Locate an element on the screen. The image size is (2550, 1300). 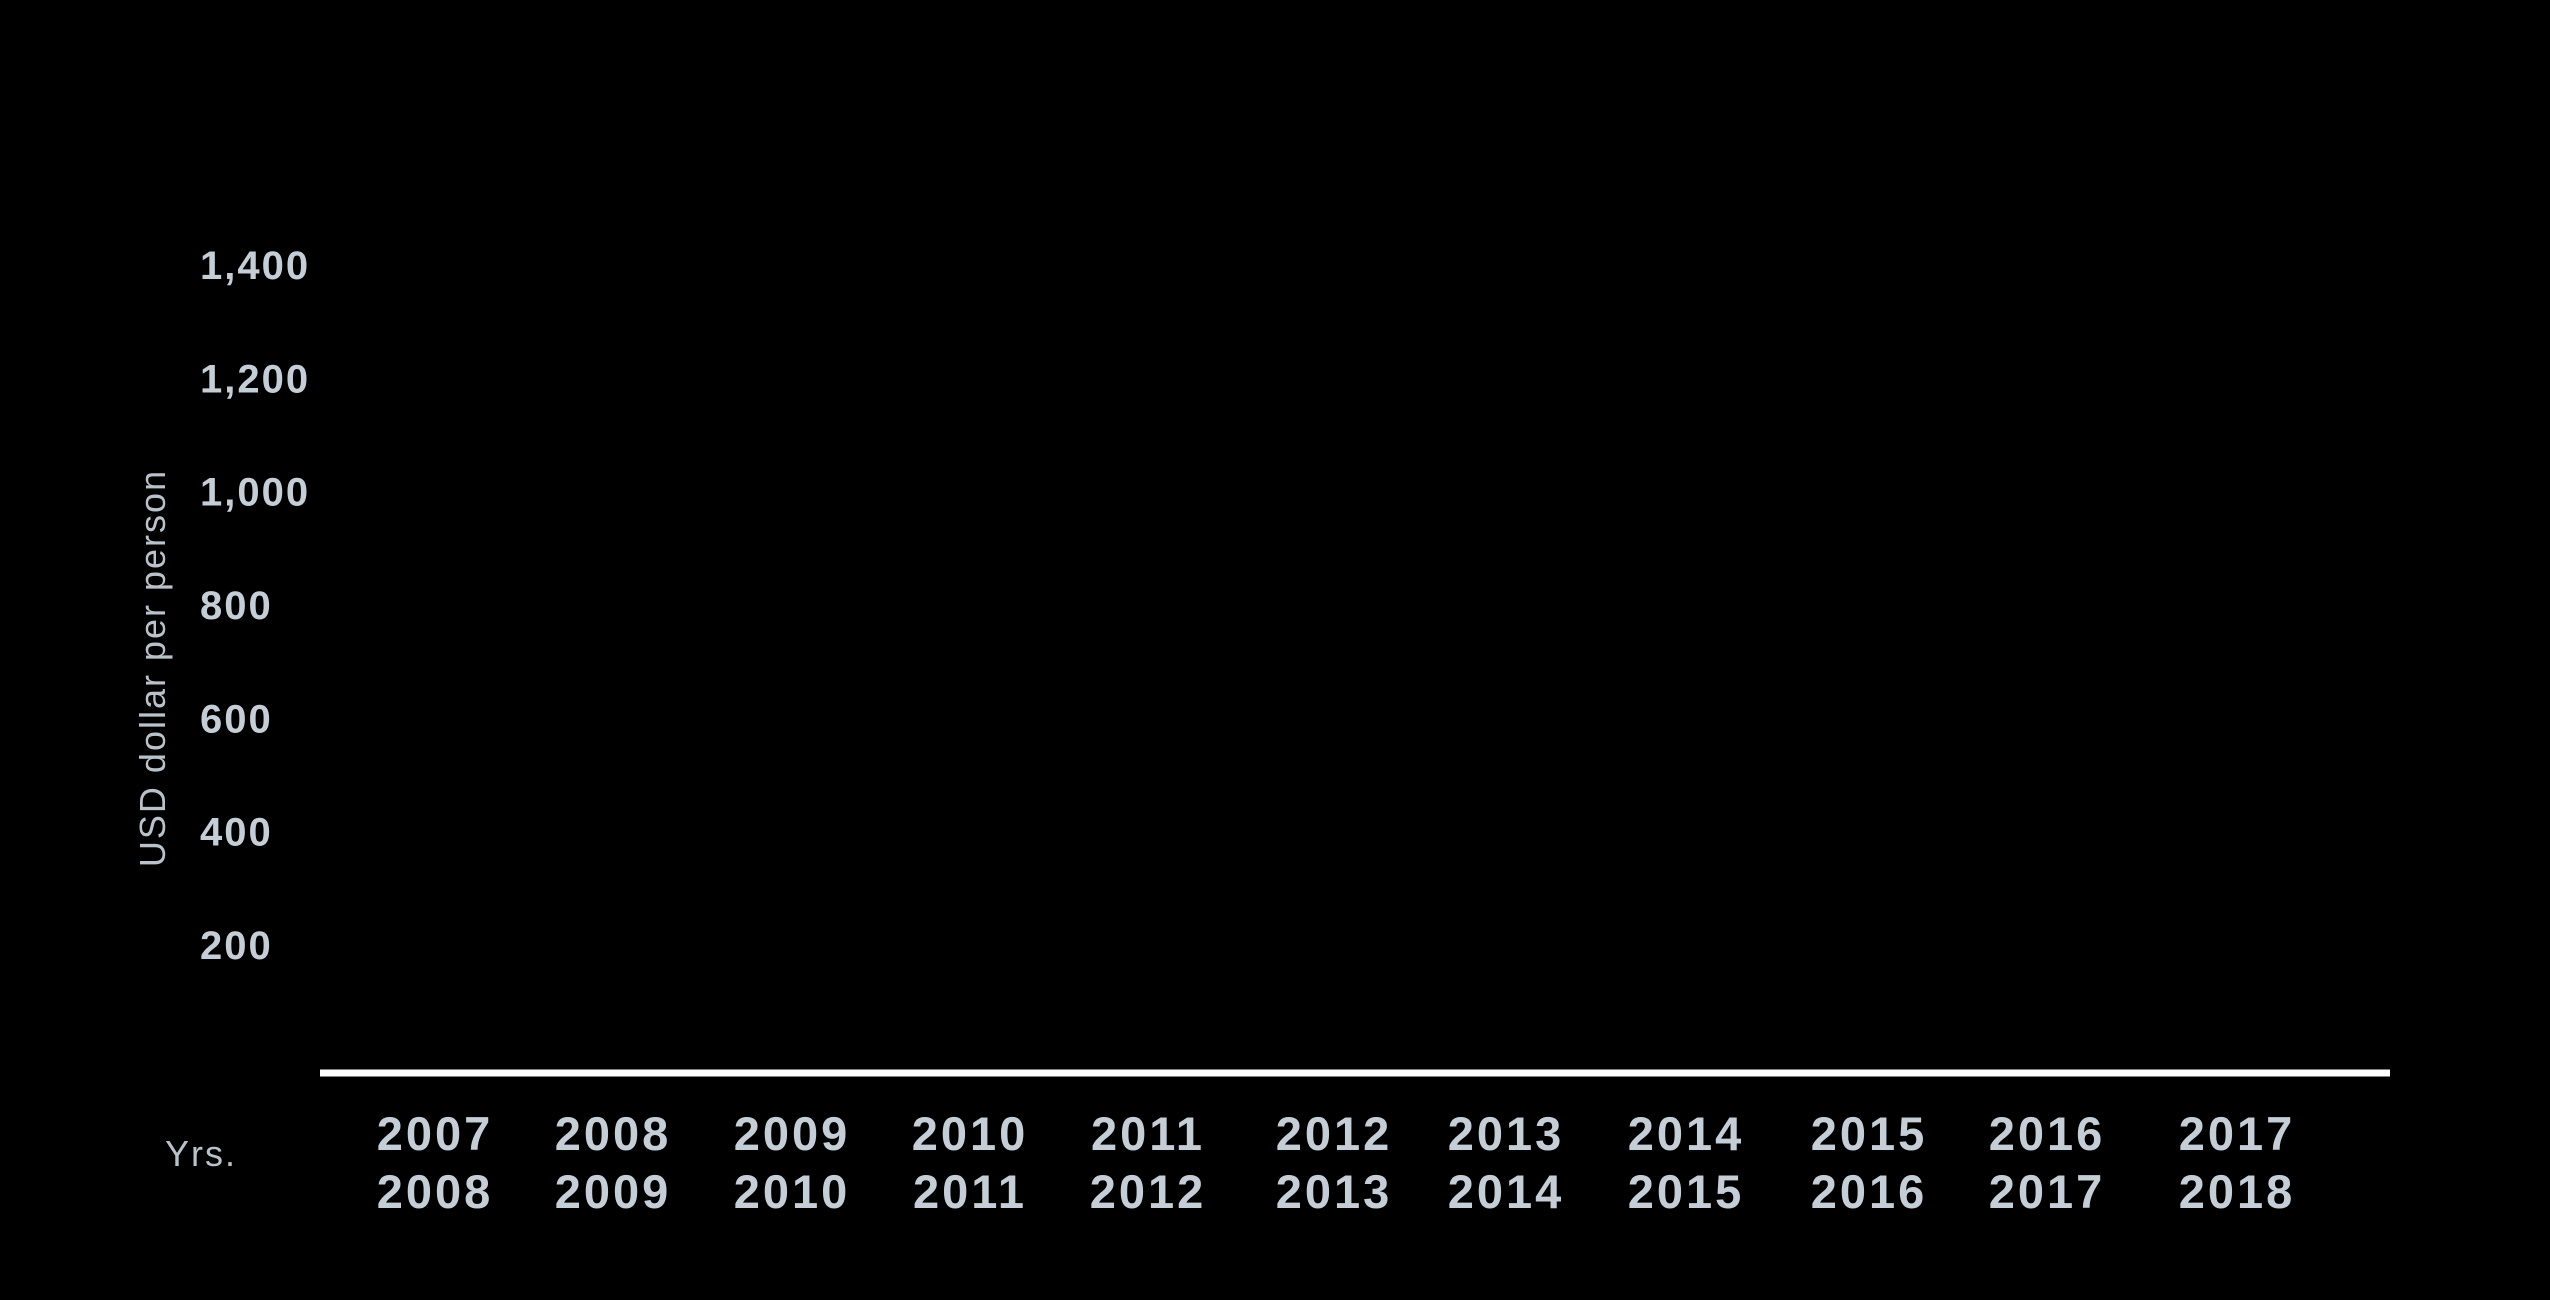
y-tick-label: 1,400 is located at coordinates (255, 266).